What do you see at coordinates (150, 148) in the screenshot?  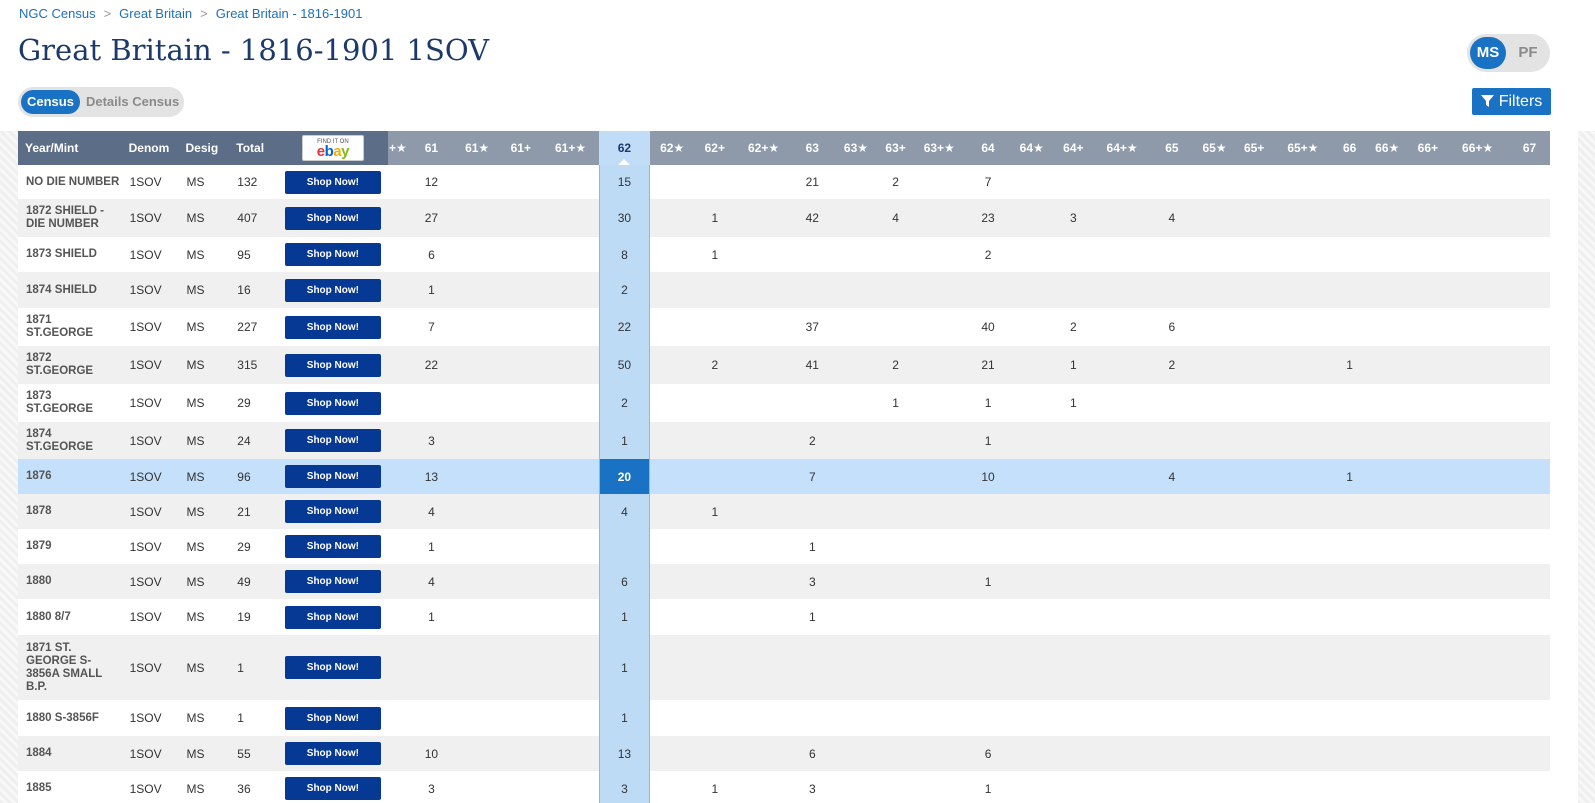 I see `header-denom: Denom` at bounding box center [150, 148].